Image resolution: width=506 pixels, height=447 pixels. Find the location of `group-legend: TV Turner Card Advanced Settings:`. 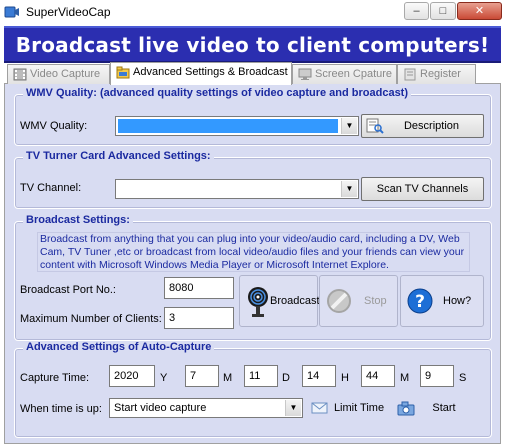

group-legend: TV Turner Card Advanced Settings: is located at coordinates (118, 156).